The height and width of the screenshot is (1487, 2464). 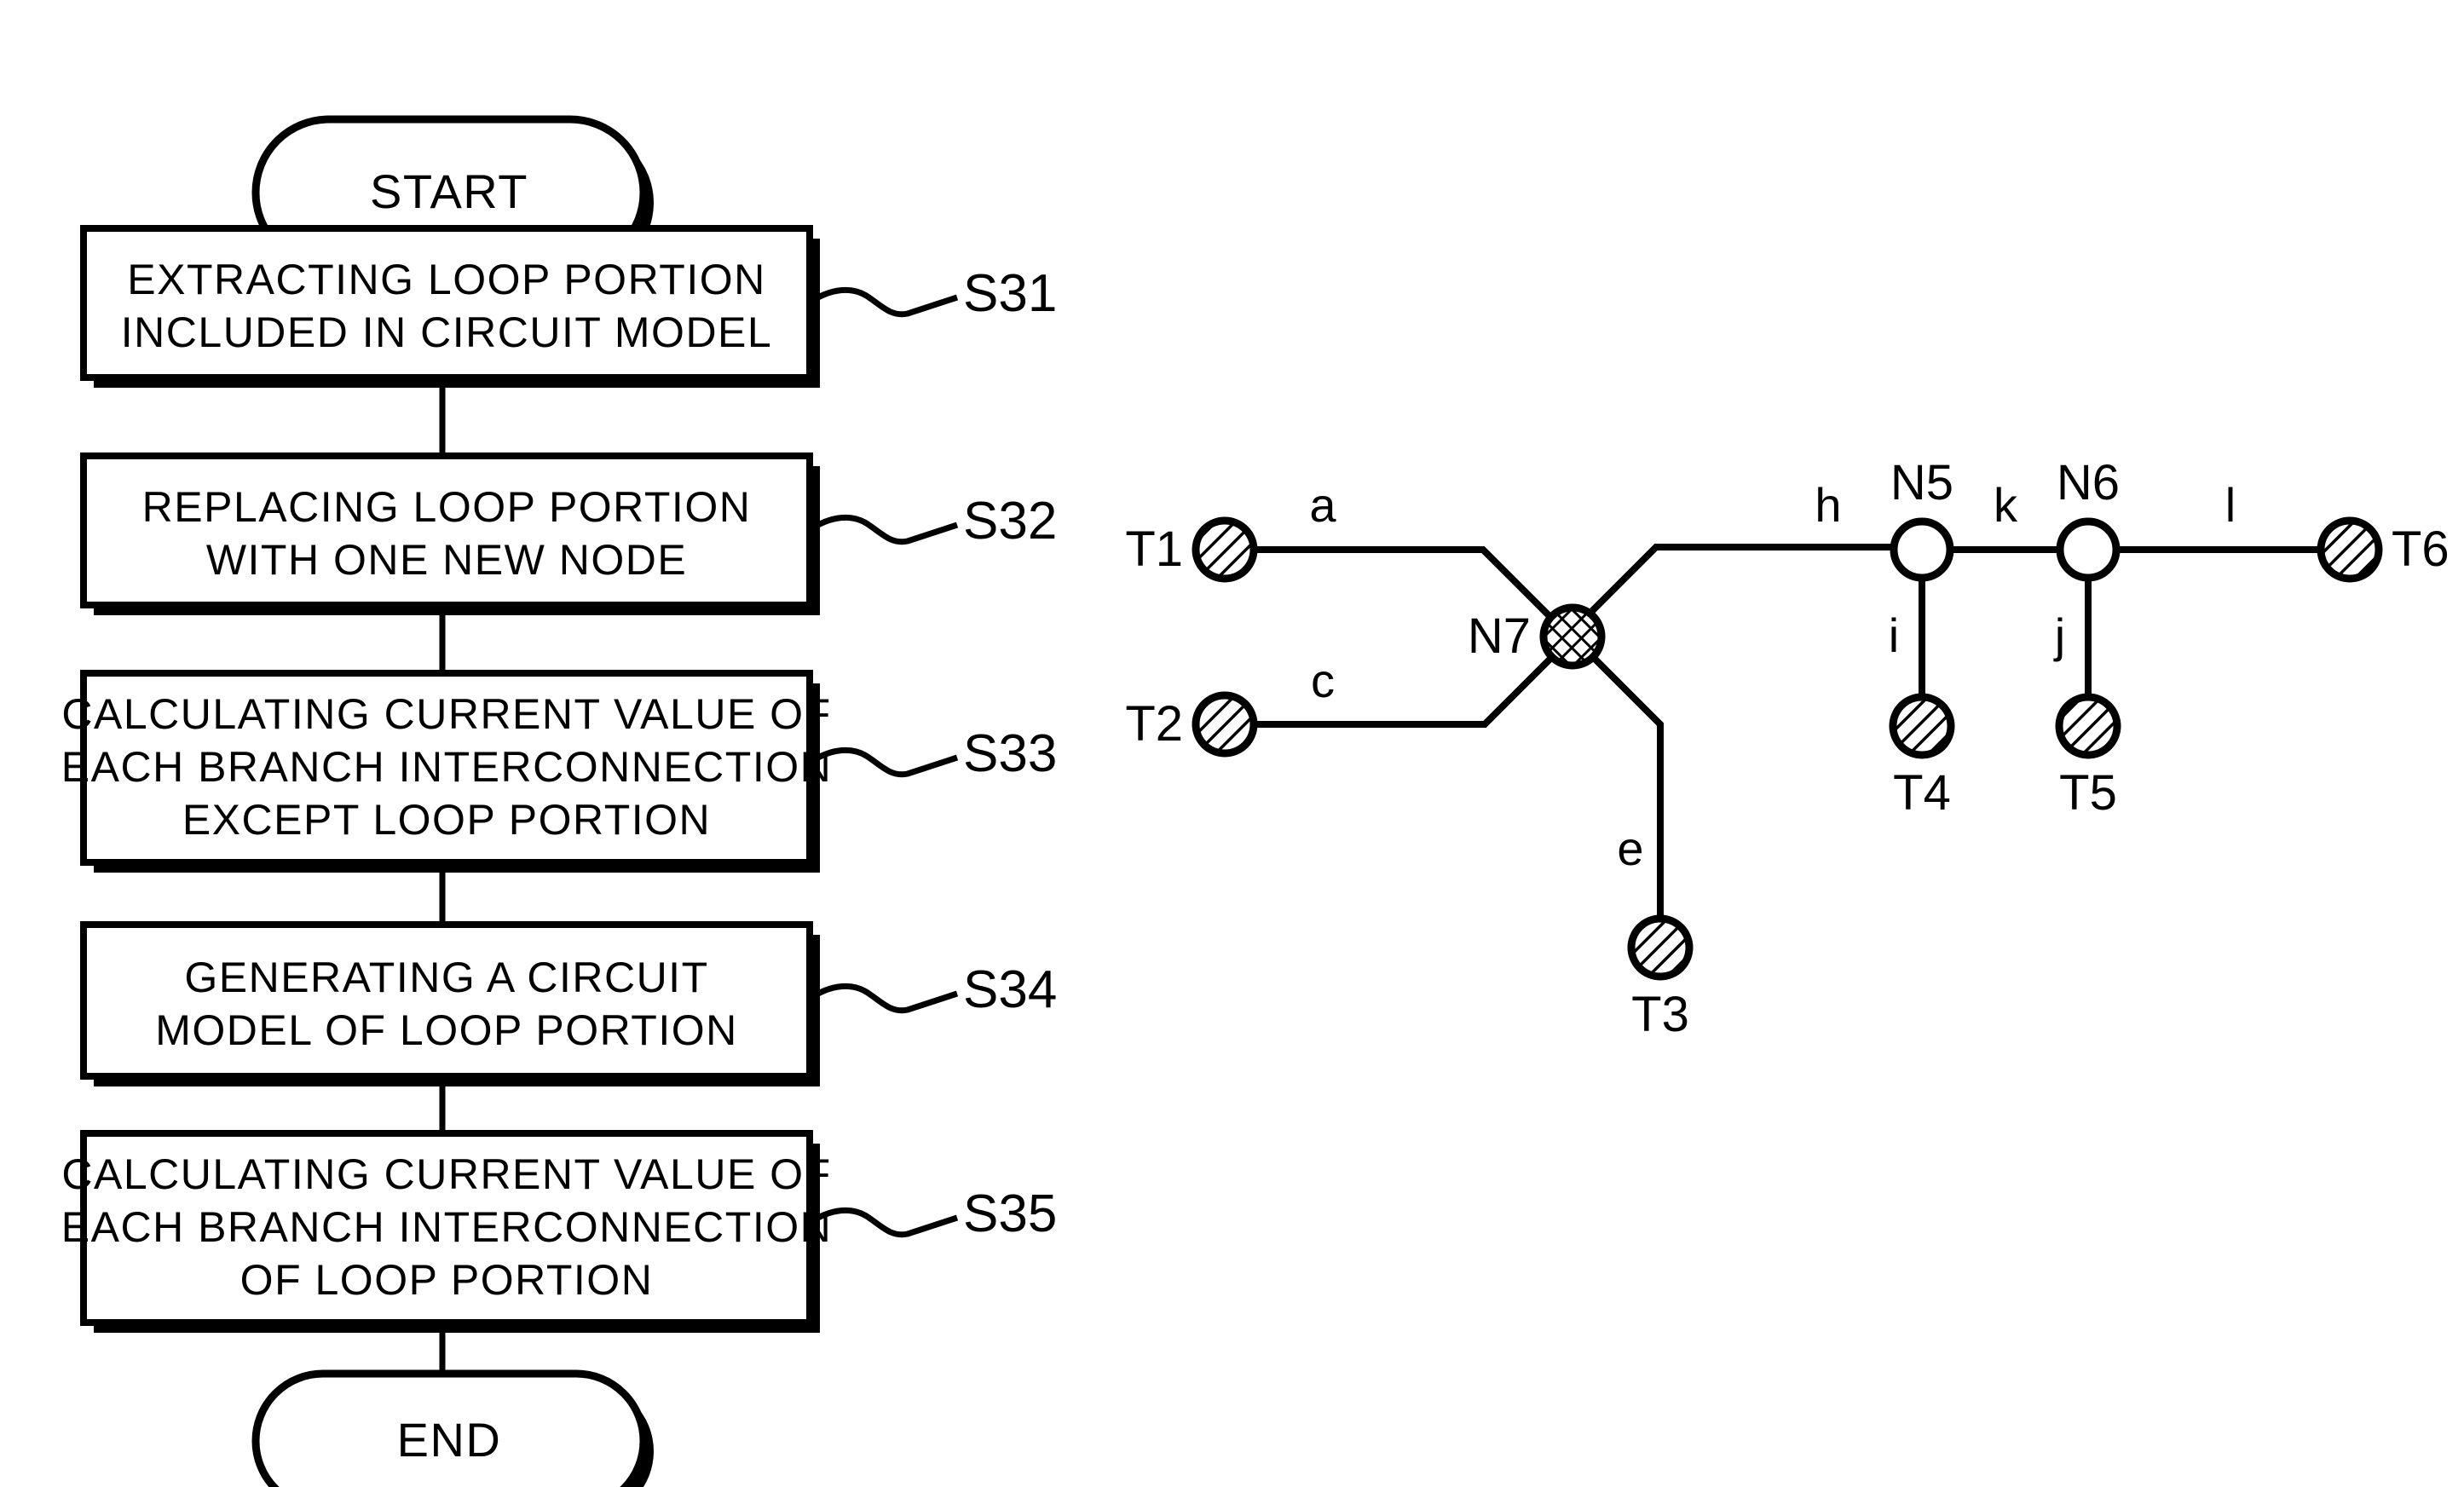 What do you see at coordinates (1922, 793) in the screenshot?
I see `terminal-t4-label: T4` at bounding box center [1922, 793].